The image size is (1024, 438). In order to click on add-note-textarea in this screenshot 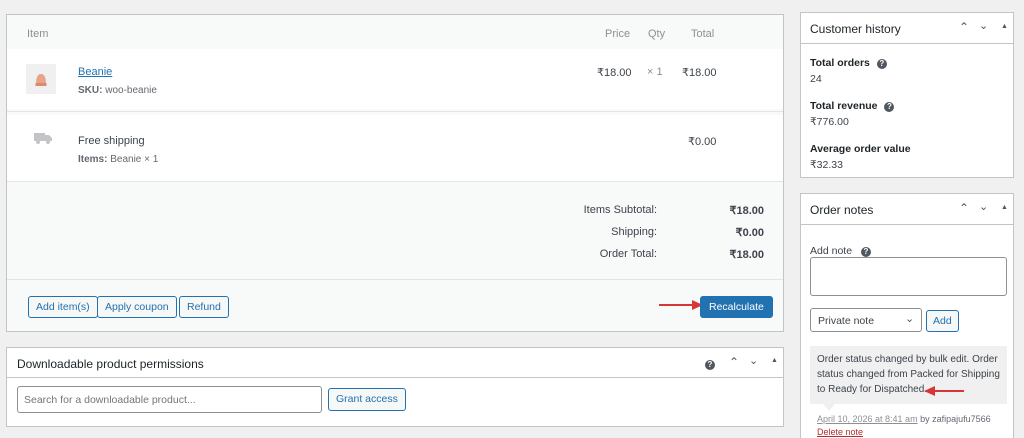, I will do `click(908, 276)`.